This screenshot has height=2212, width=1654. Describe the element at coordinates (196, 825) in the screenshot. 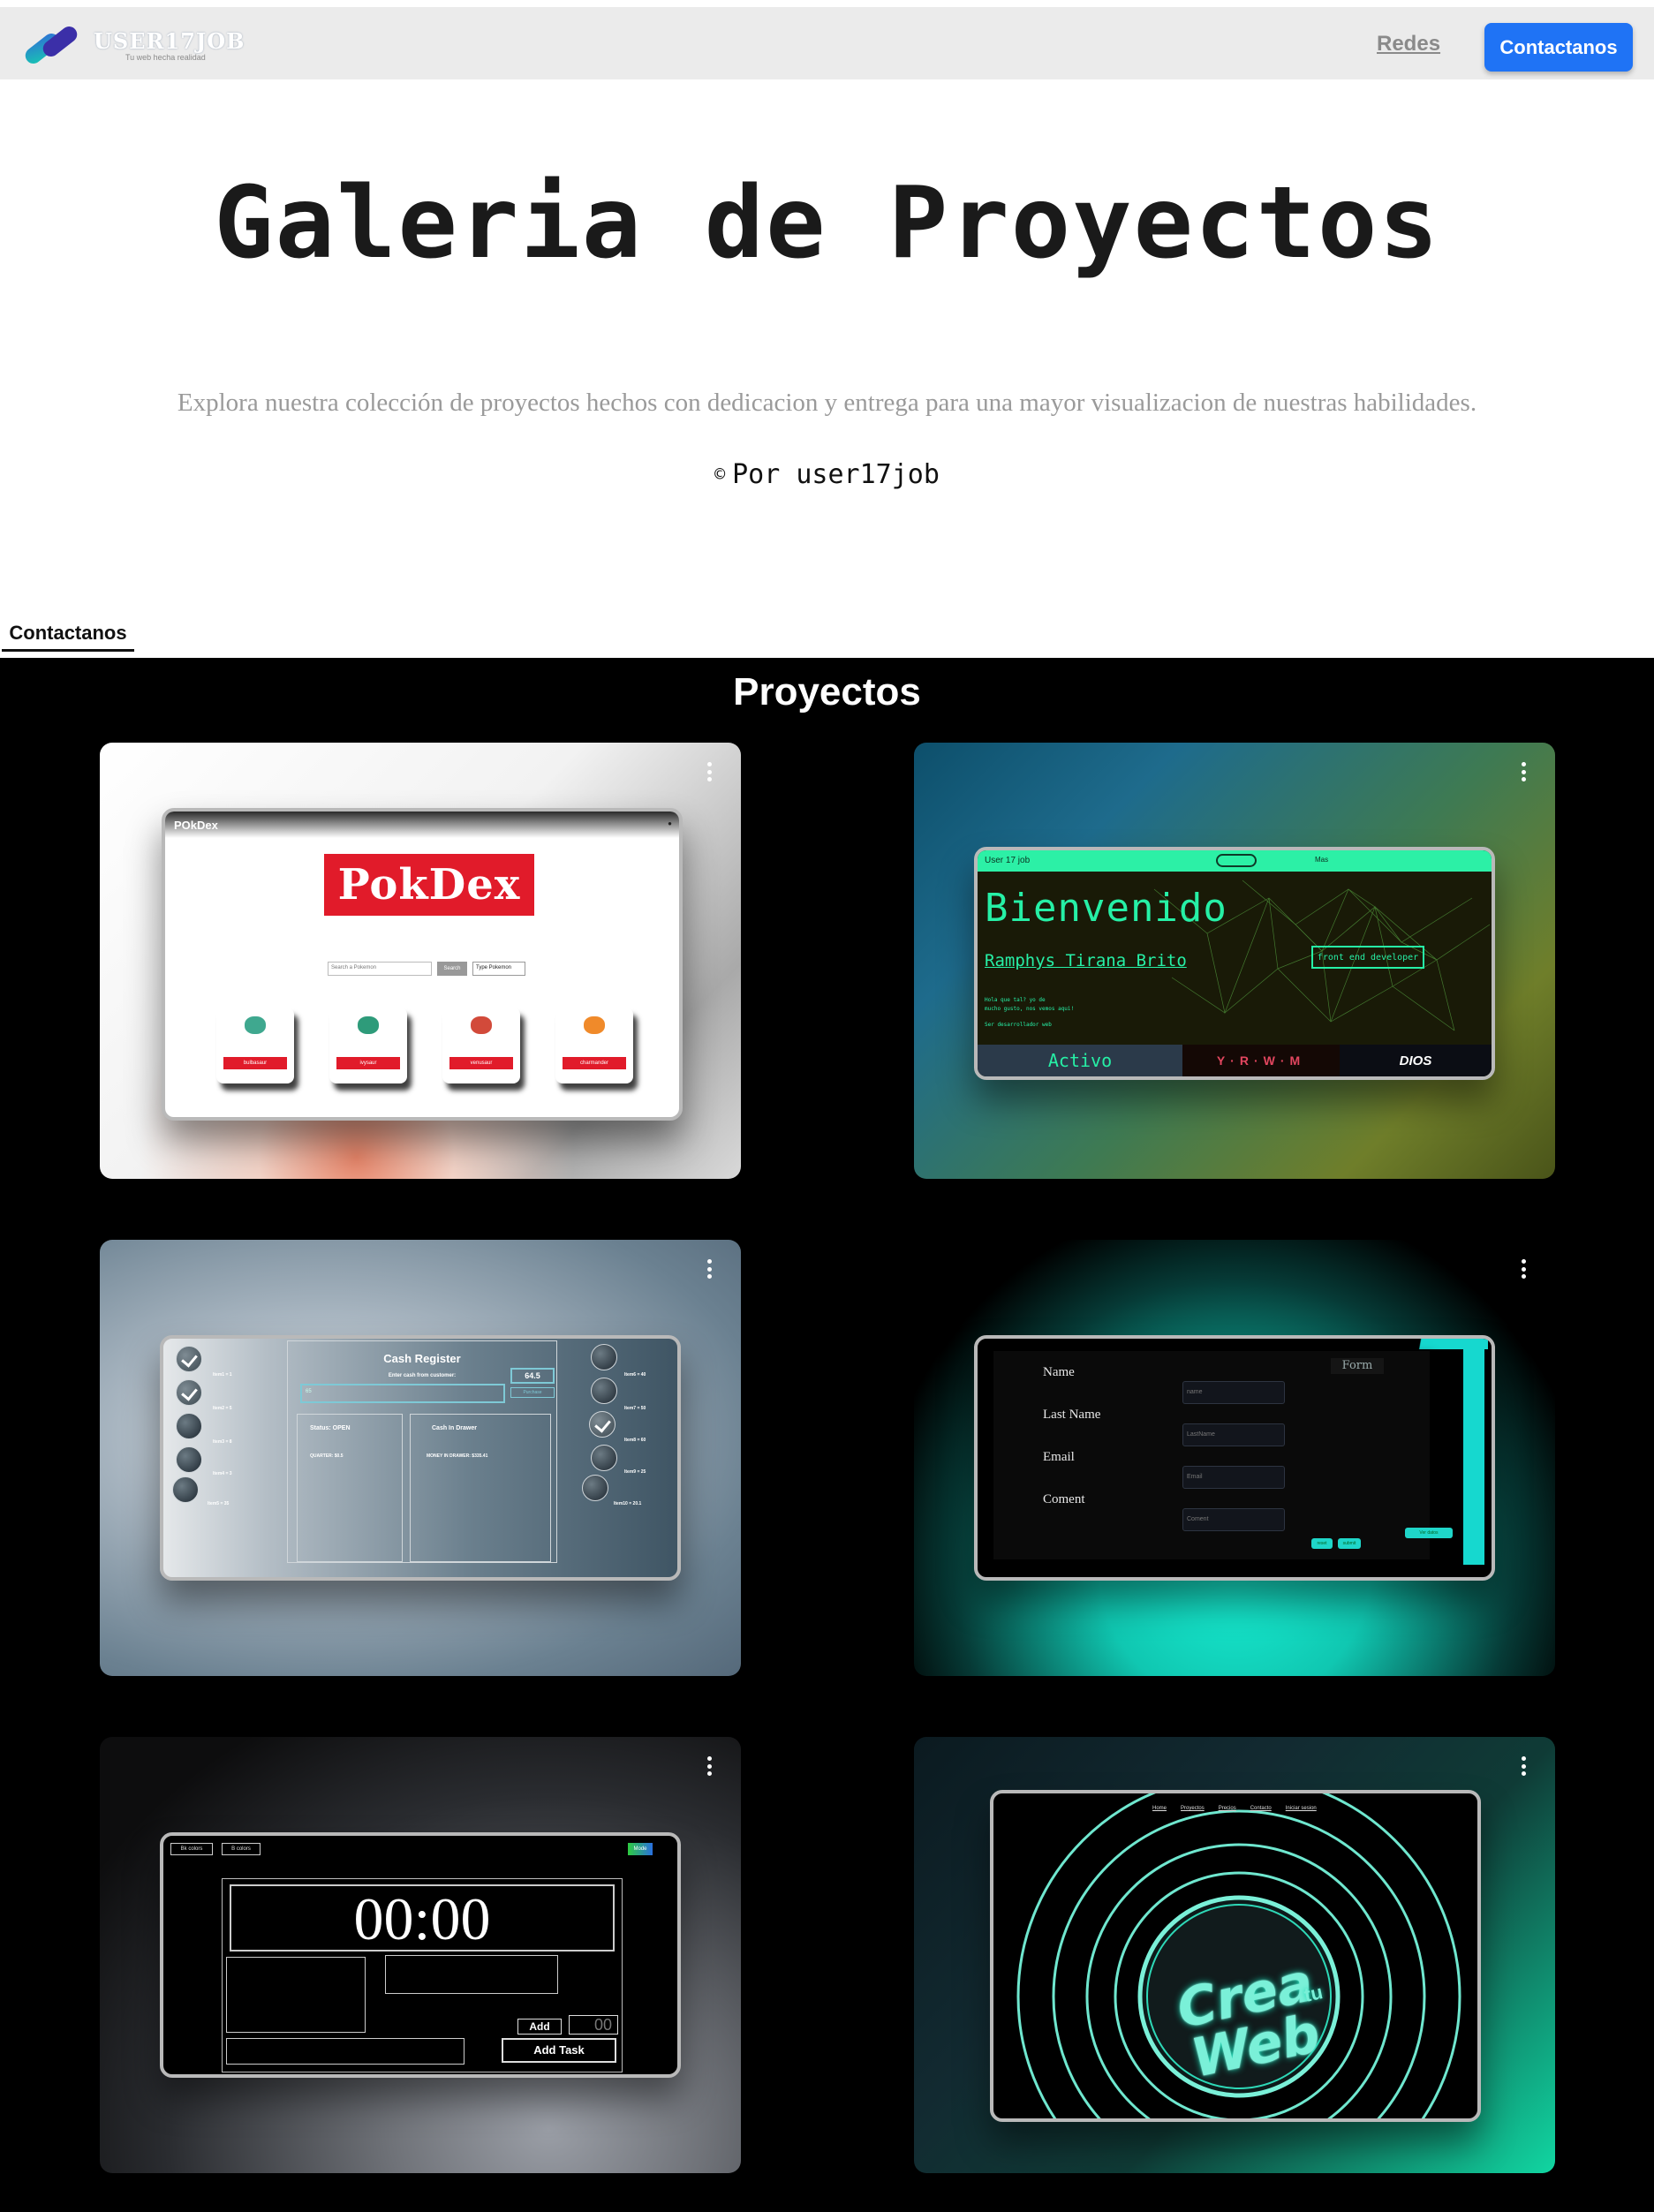

I see `pokdex-bar-title: POkDex` at that location.